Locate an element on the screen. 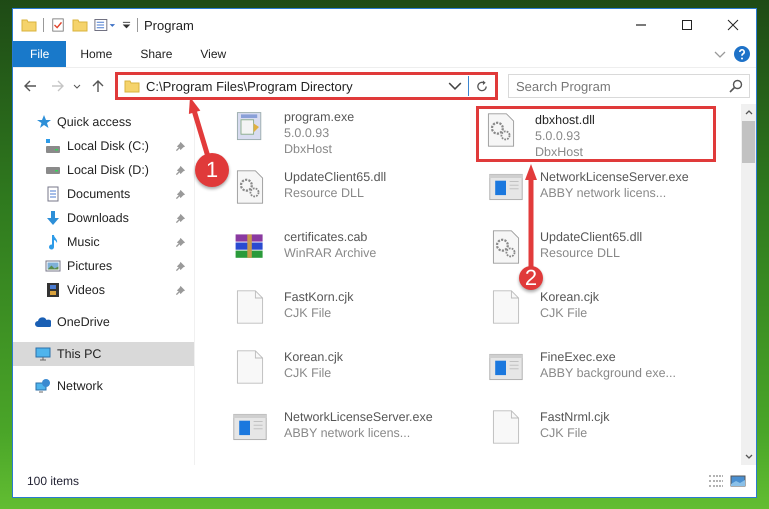  network-icon is located at coordinates (43, 386).